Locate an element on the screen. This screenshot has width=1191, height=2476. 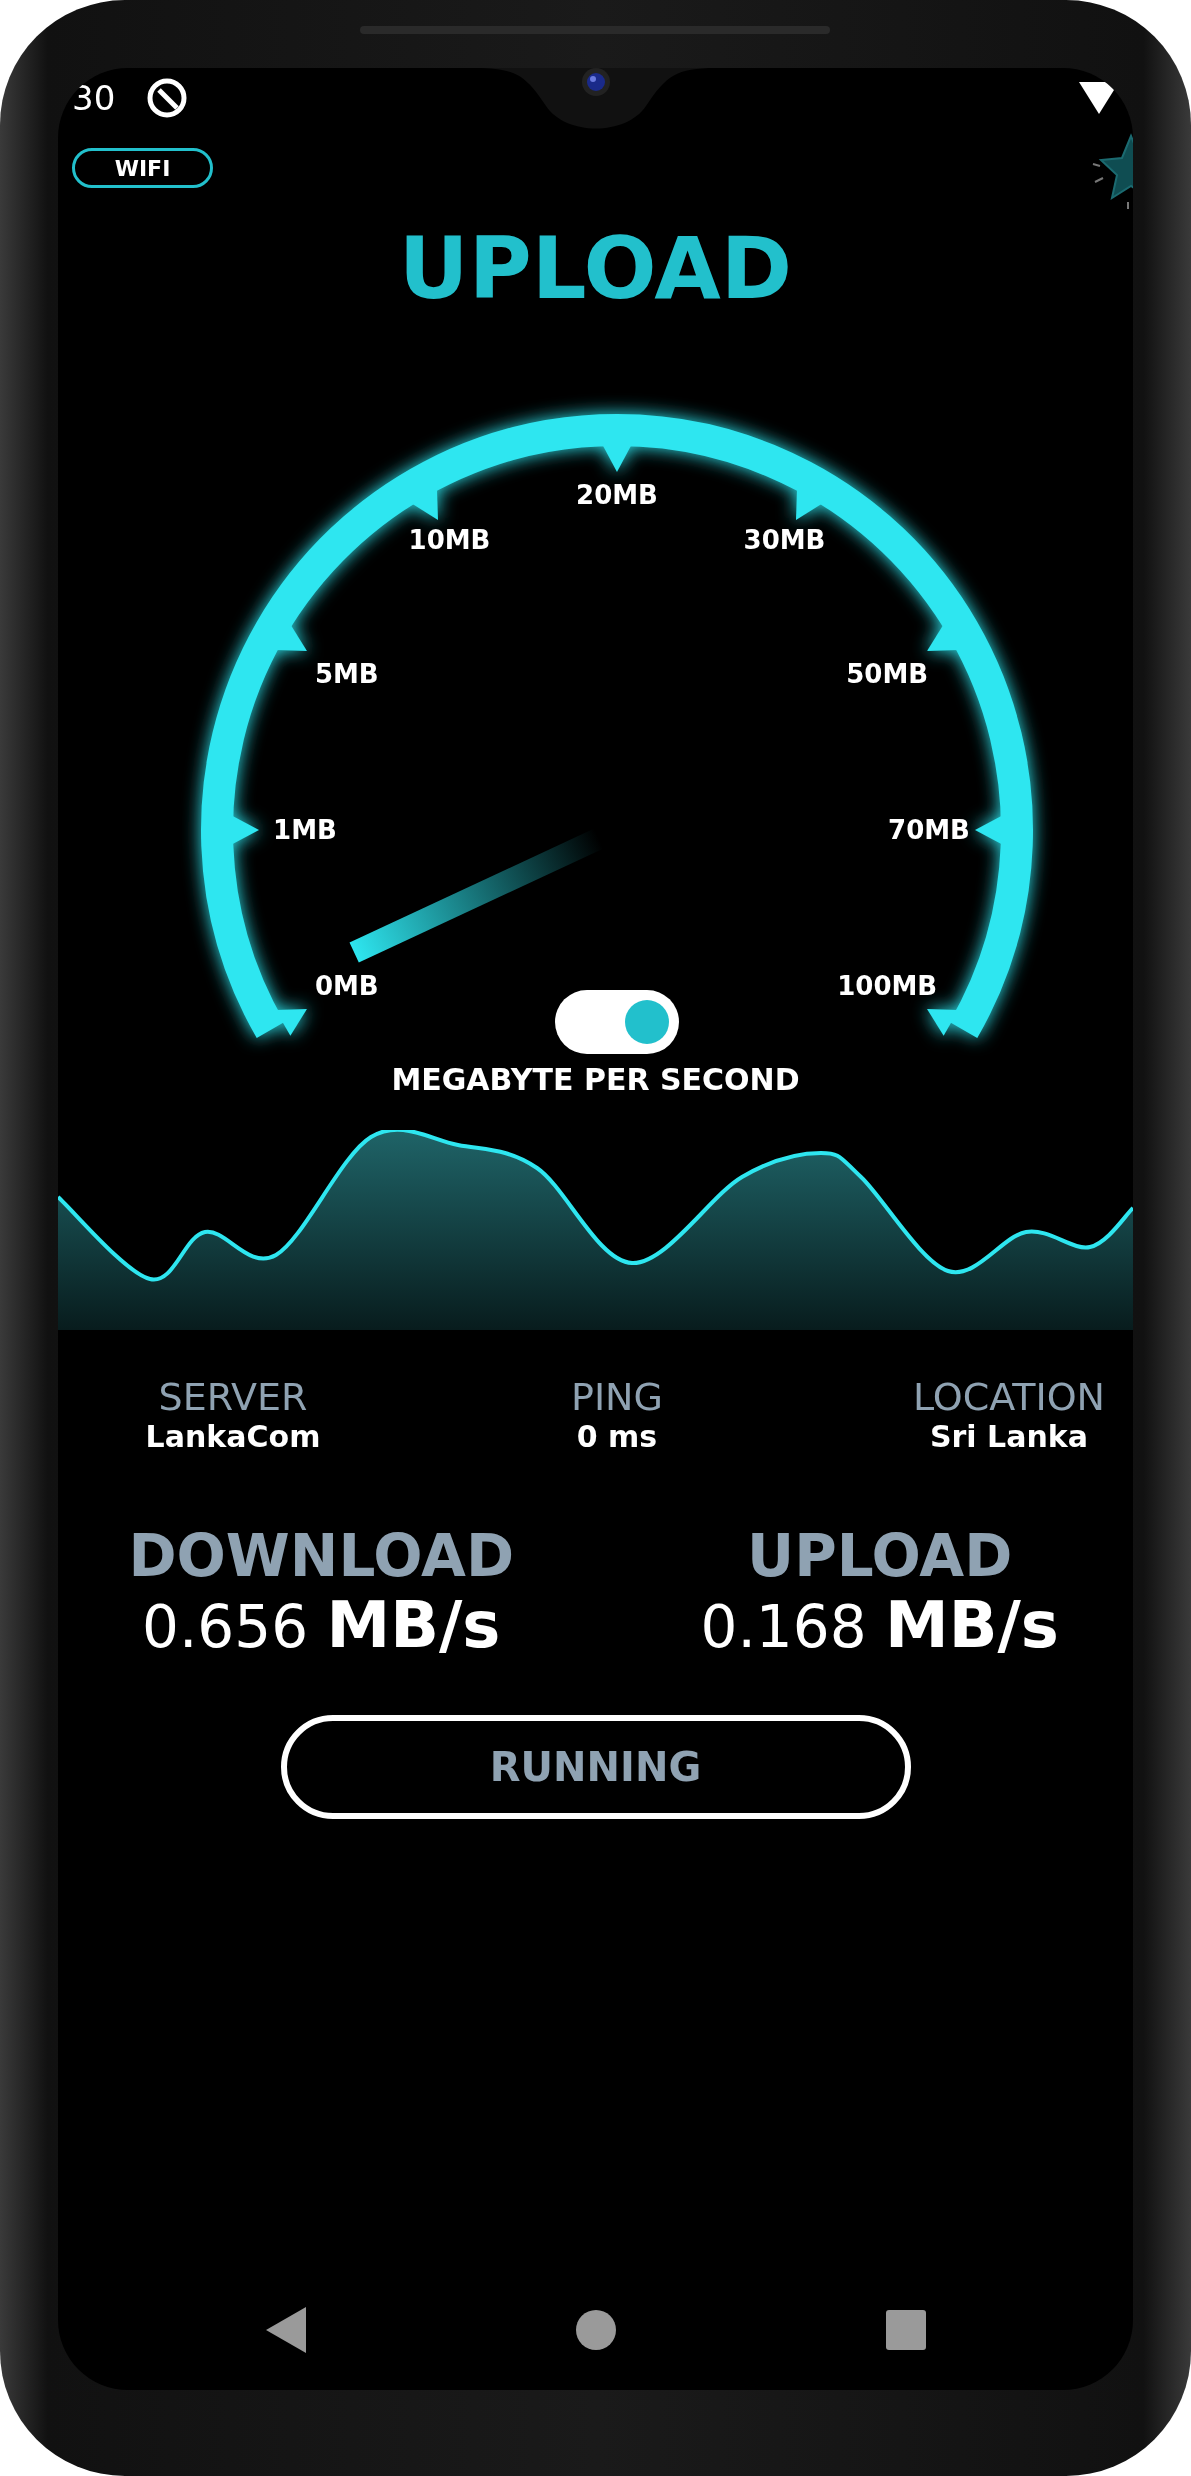
result-label: UPLOAD is located at coordinates (880, 1556).